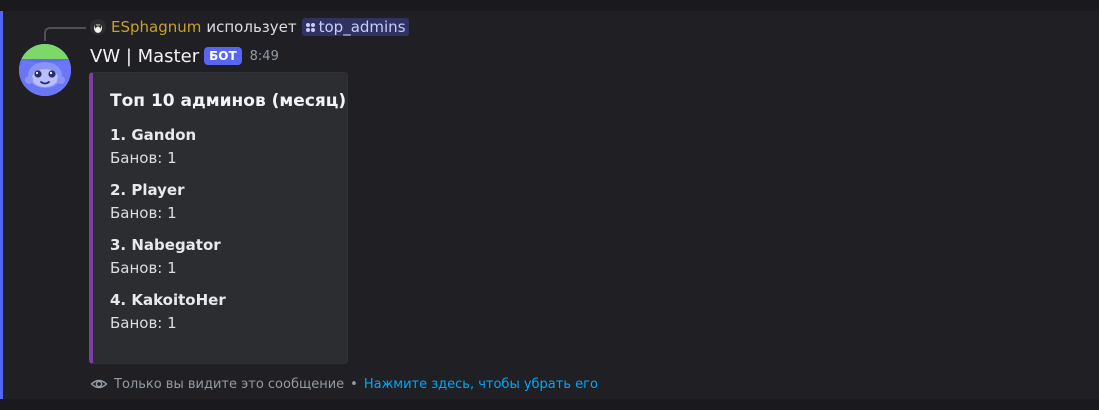 The height and width of the screenshot is (410, 1099). I want to click on embed-field: 4. KakoitoHer Банов: 1, so click(220, 312).